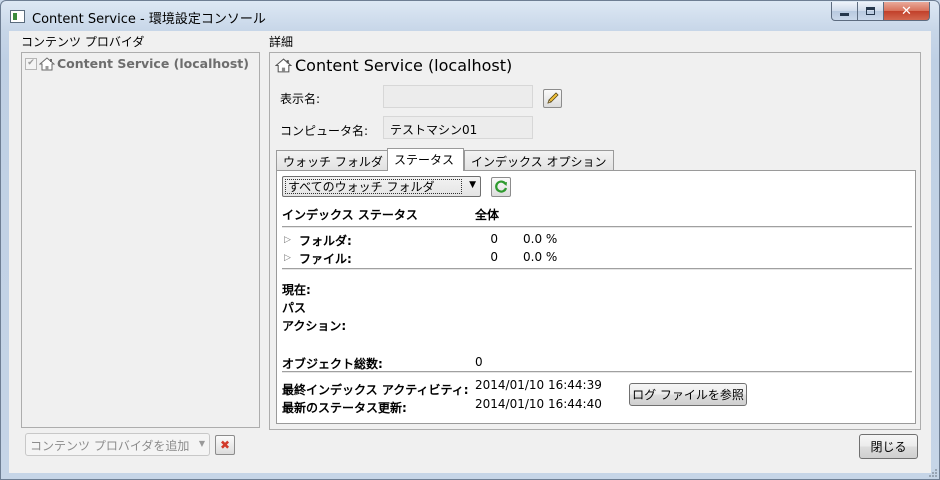 This screenshot has height=480, width=940. I want to click on close-window-button: ✕, so click(907, 11).